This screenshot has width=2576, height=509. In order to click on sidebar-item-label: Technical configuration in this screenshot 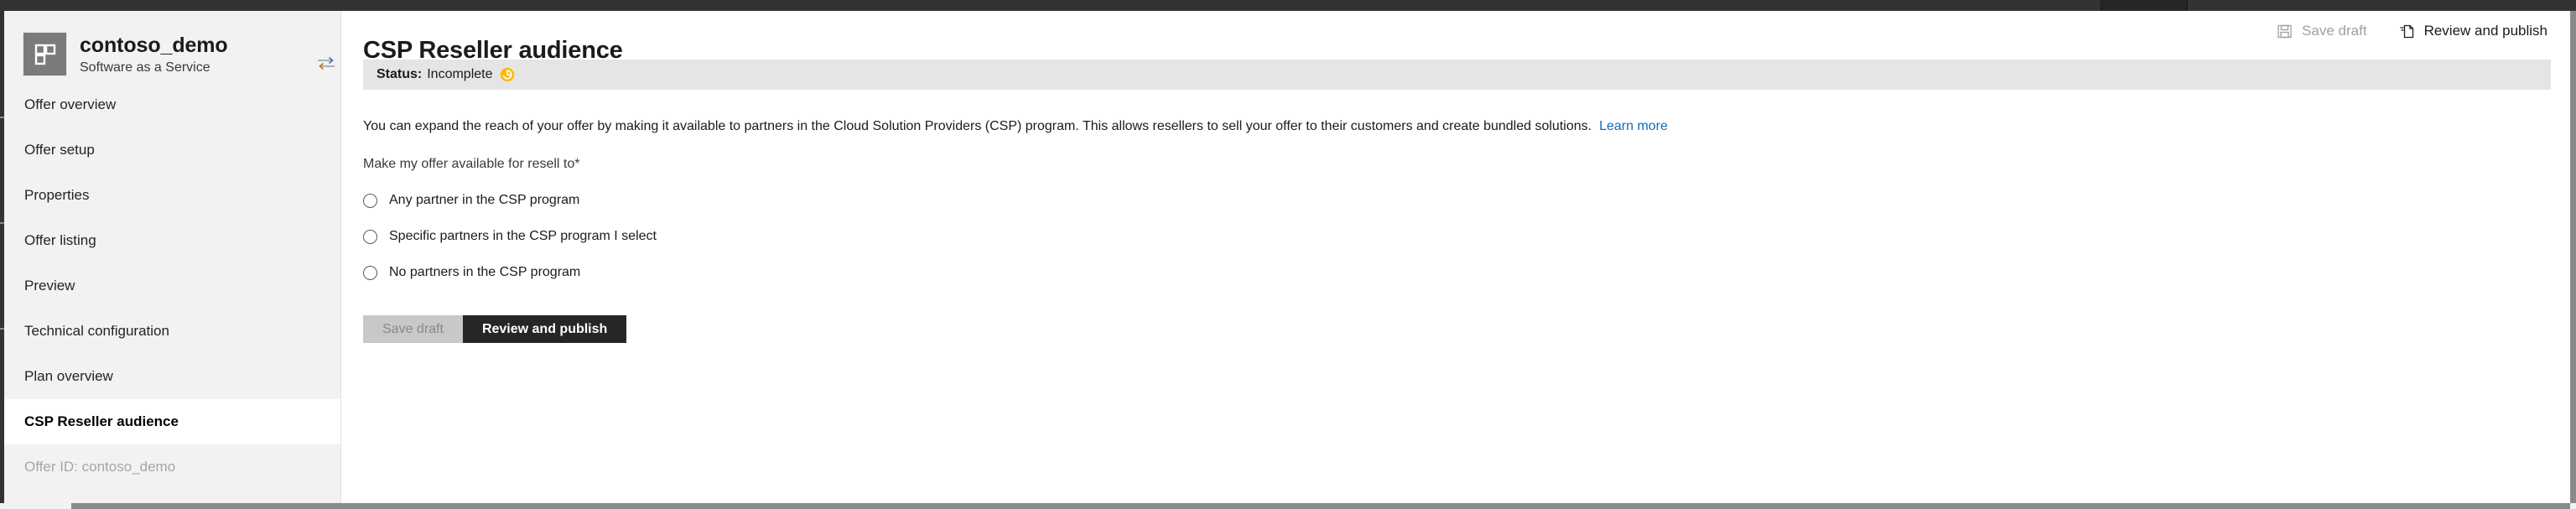, I will do `click(96, 331)`.